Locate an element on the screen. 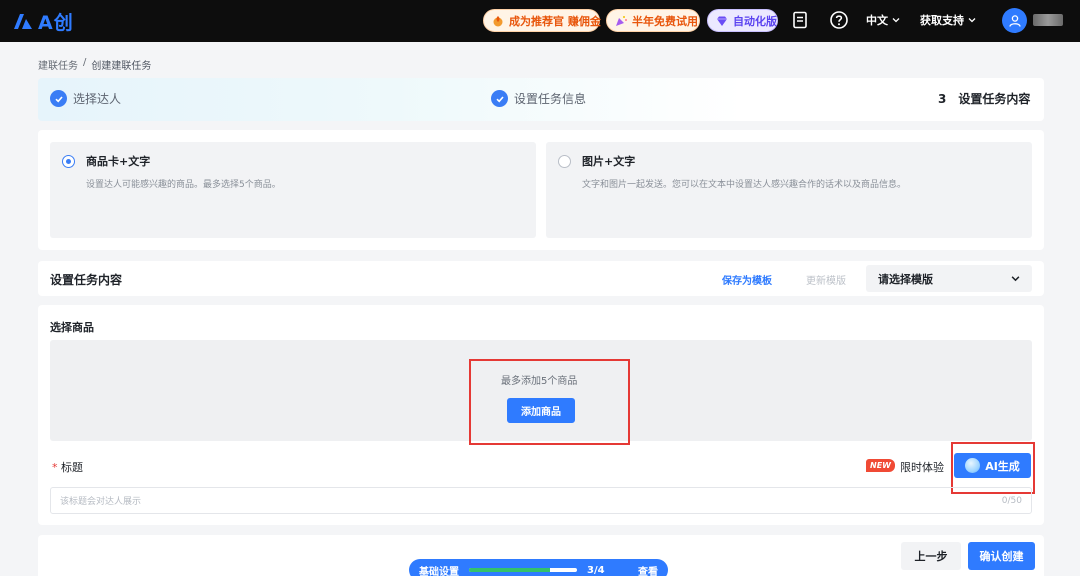 The width and height of the screenshot is (1080, 576). annotation-highlight-box is located at coordinates (549, 402).